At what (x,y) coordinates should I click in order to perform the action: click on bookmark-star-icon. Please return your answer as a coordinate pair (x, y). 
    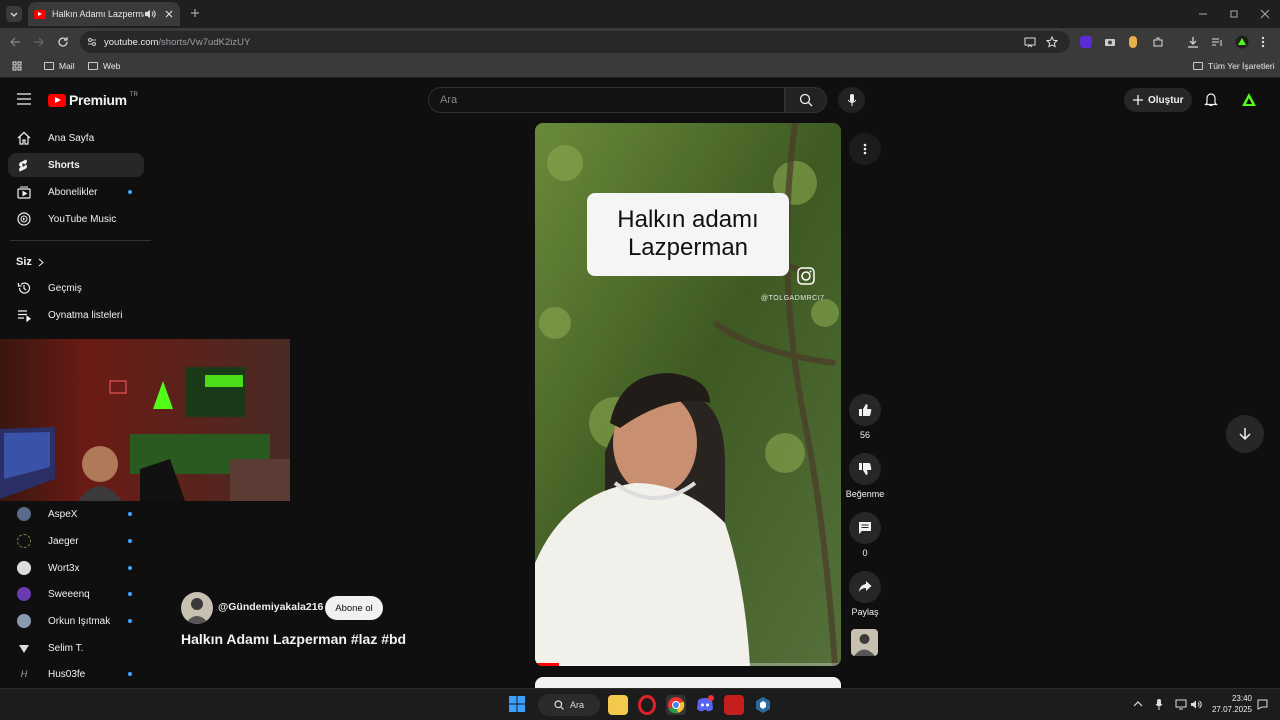
    Looking at the image, I should click on (1052, 42).